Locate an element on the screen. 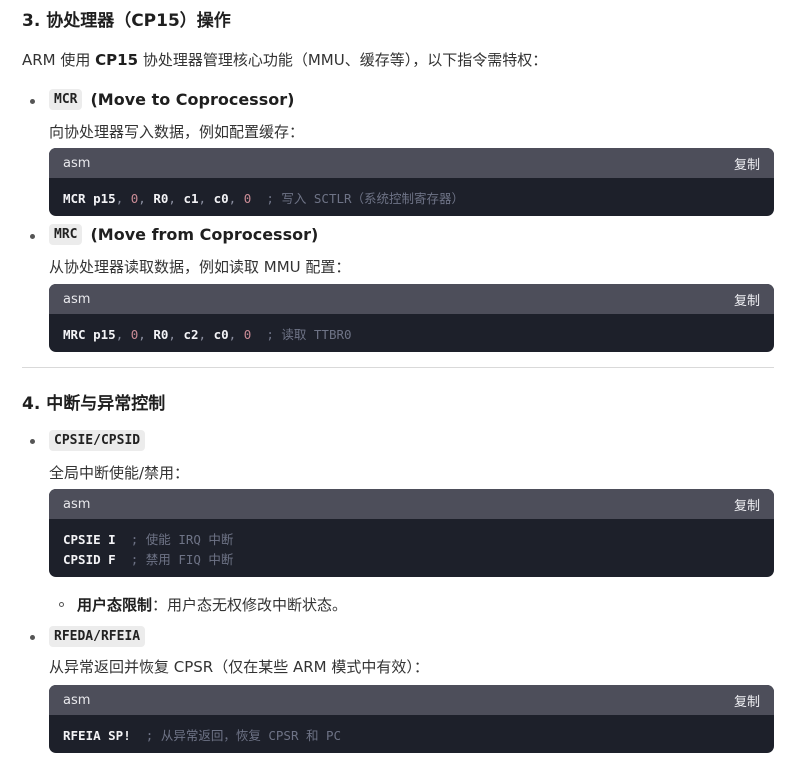  user-mode-note: 用户态限制：用户态无权修改中断状态。 is located at coordinates (212, 605).